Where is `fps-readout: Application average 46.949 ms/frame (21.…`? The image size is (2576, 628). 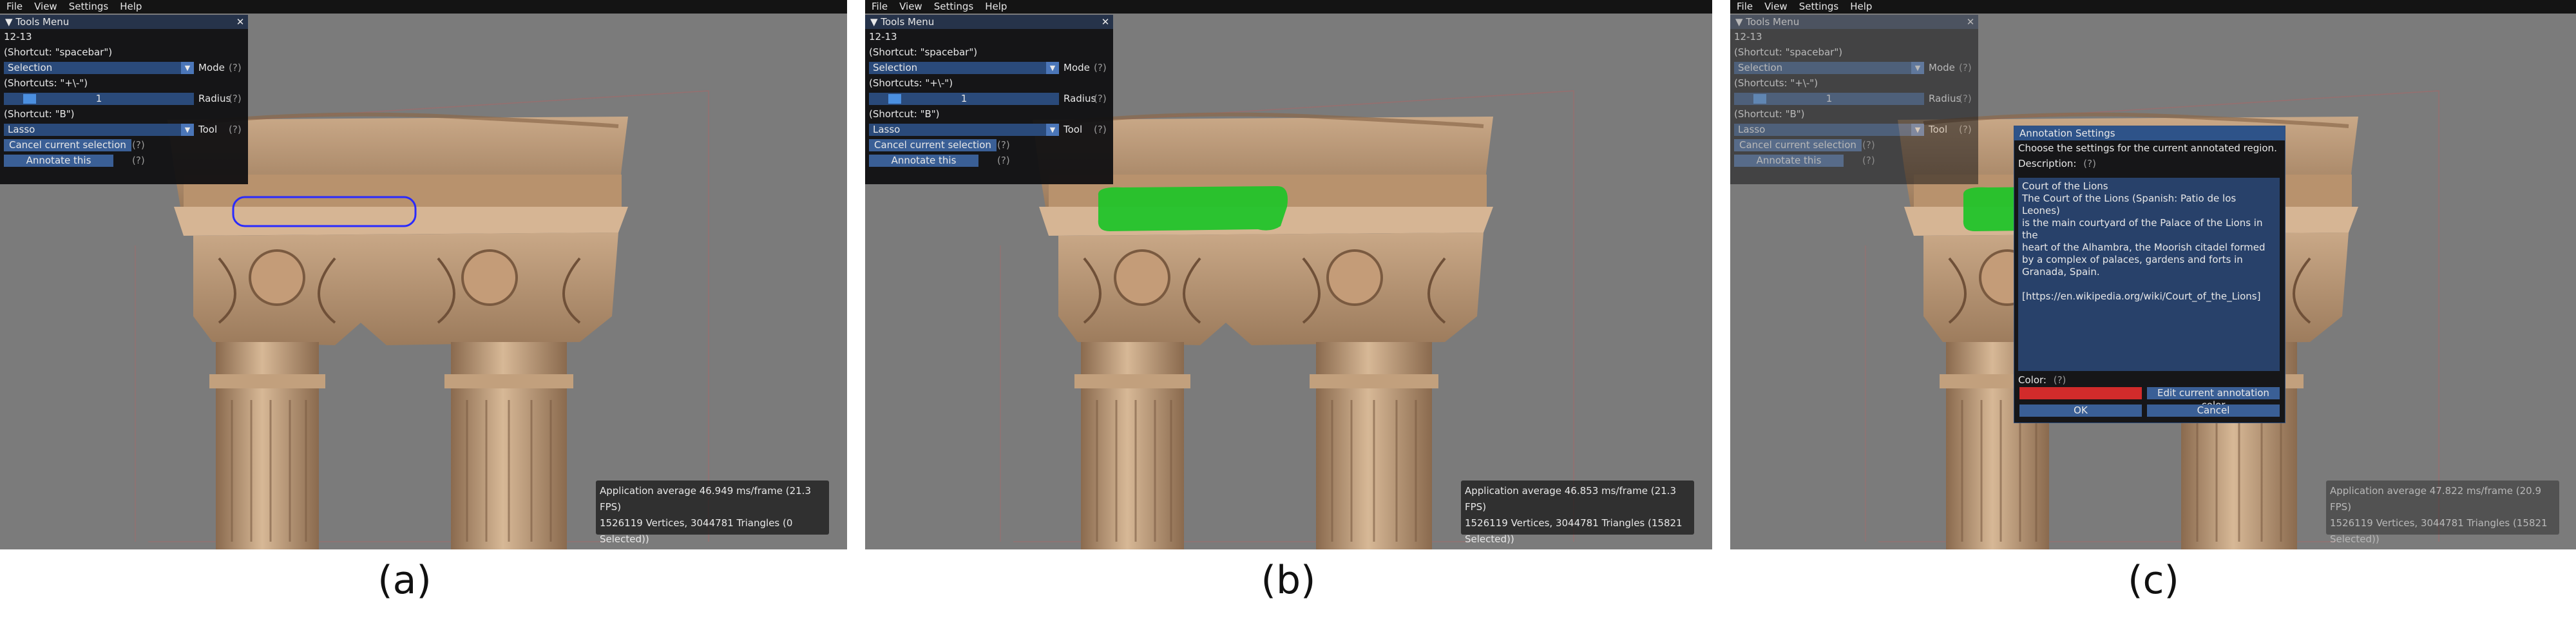 fps-readout: Application average 46.949 ms/frame (21.… is located at coordinates (705, 499).